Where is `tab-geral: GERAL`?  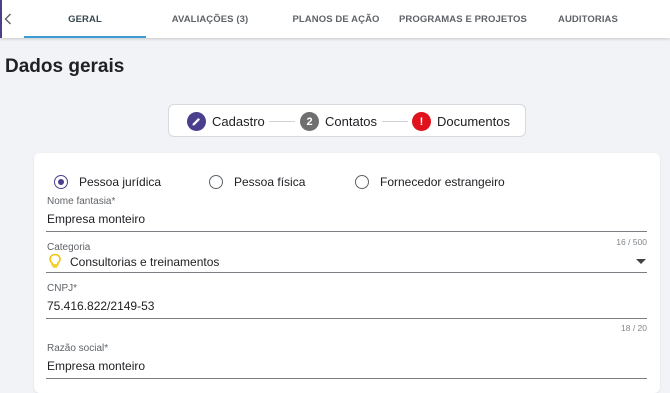 tab-geral: GERAL is located at coordinates (85, 19).